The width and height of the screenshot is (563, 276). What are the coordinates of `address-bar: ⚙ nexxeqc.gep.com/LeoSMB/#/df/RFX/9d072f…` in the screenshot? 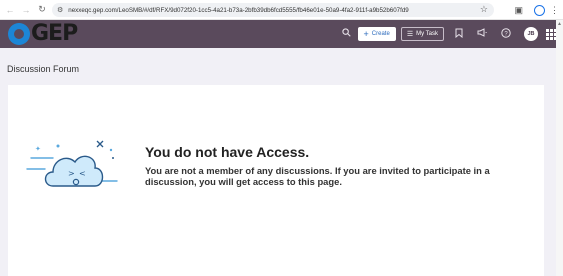 It's located at (273, 10).